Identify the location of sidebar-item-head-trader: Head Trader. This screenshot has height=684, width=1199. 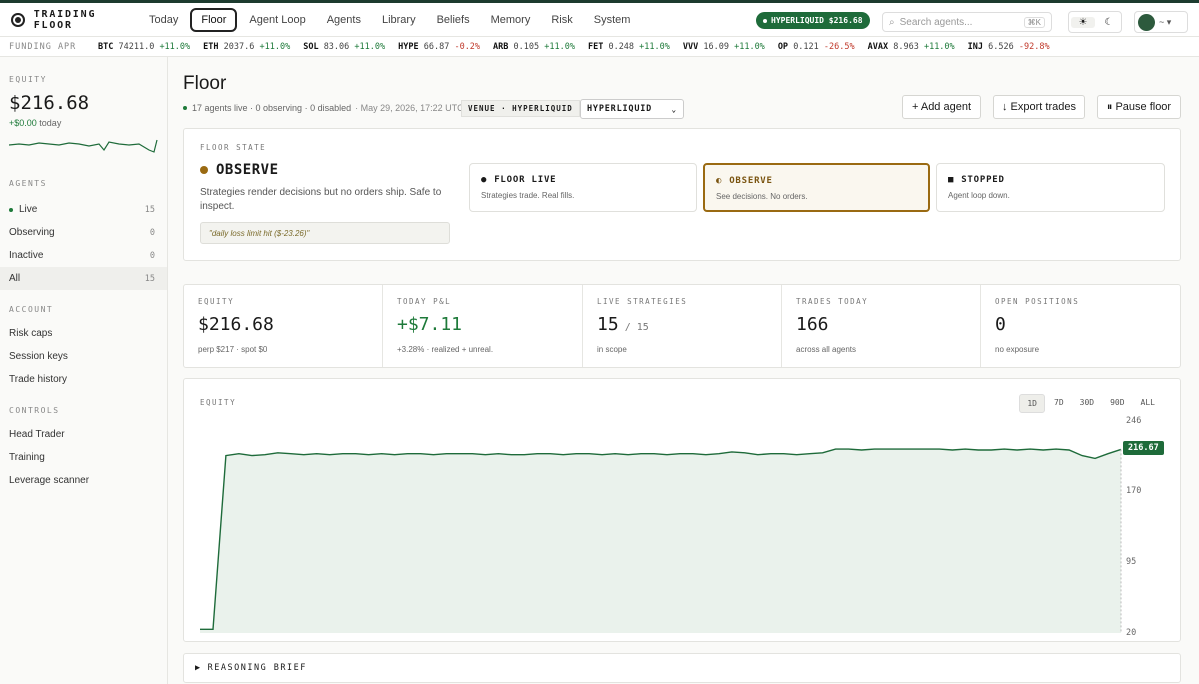
(83, 434).